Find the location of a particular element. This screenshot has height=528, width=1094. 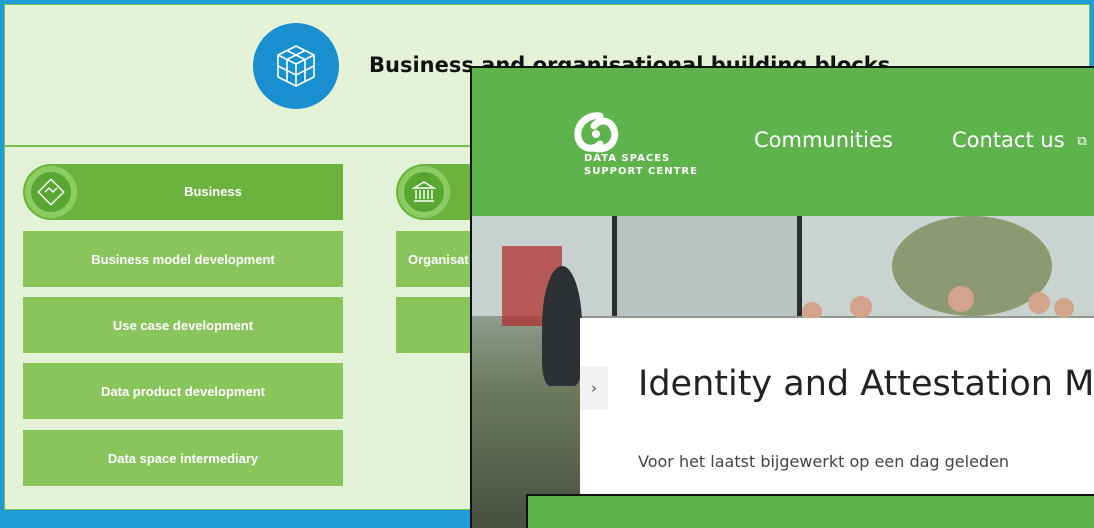

category-business-label: Business is located at coordinates (213, 191).